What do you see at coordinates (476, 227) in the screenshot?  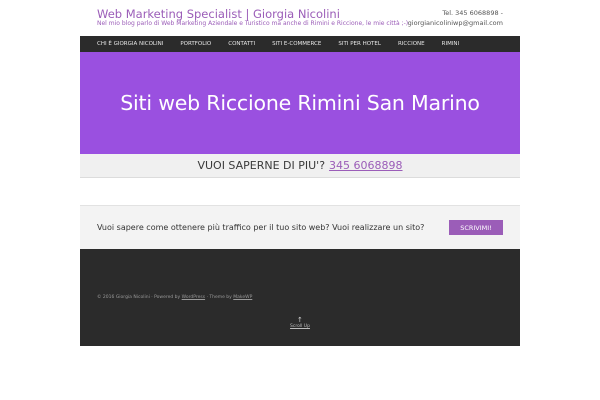 I see `contact-button: SCRIVIMI!` at bounding box center [476, 227].